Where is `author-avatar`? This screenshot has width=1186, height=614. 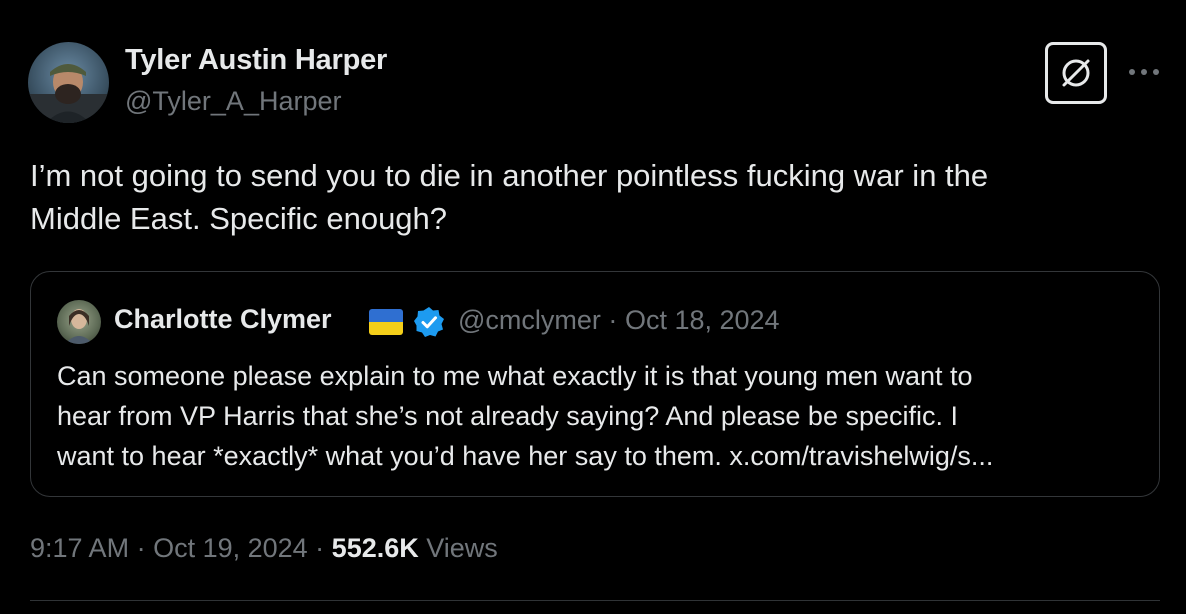
author-avatar is located at coordinates (68, 82).